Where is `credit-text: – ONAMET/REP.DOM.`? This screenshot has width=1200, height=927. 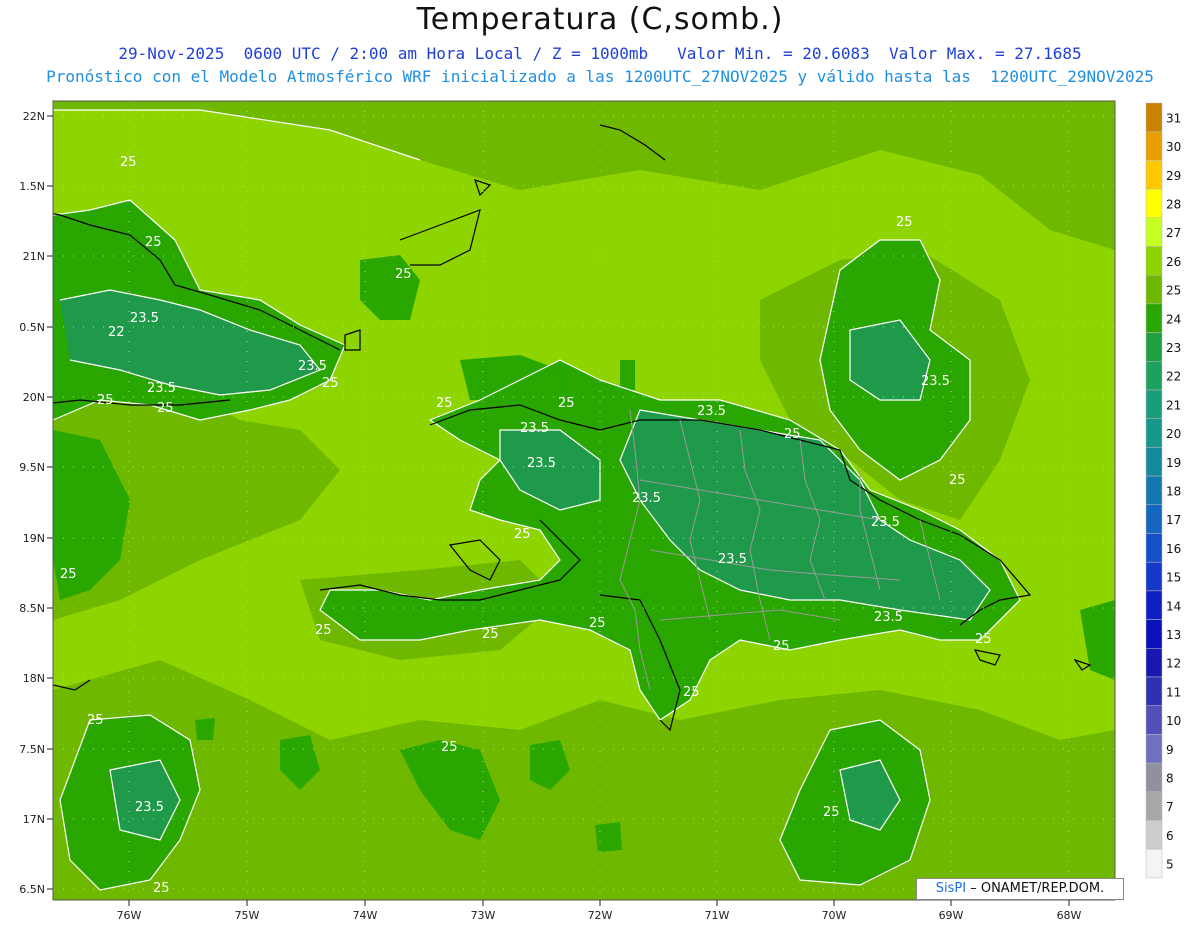
credit-text: – ONAMET/REP.DOM. is located at coordinates (1037, 888).